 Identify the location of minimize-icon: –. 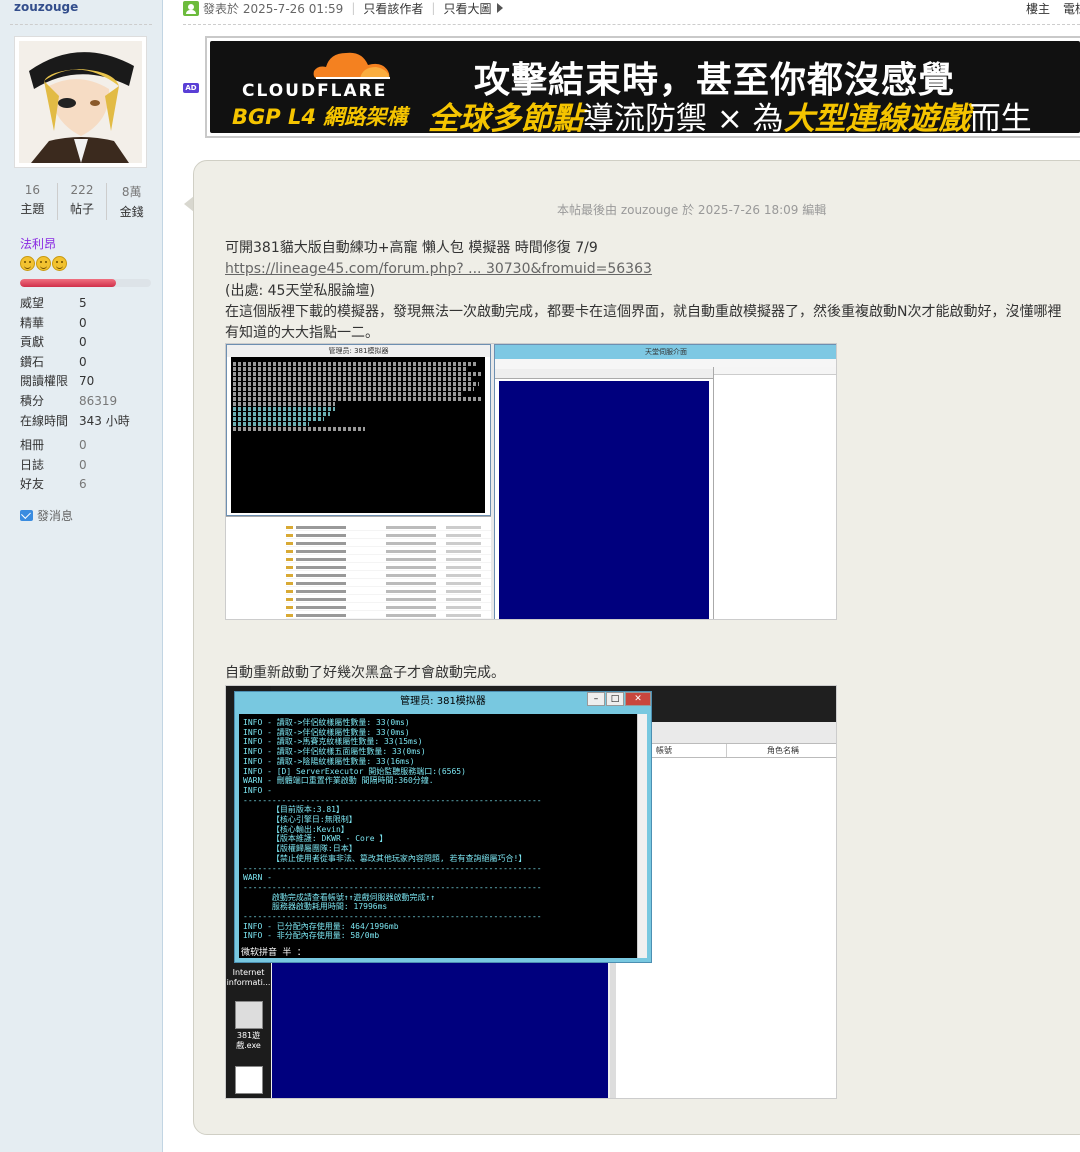
(596, 699).